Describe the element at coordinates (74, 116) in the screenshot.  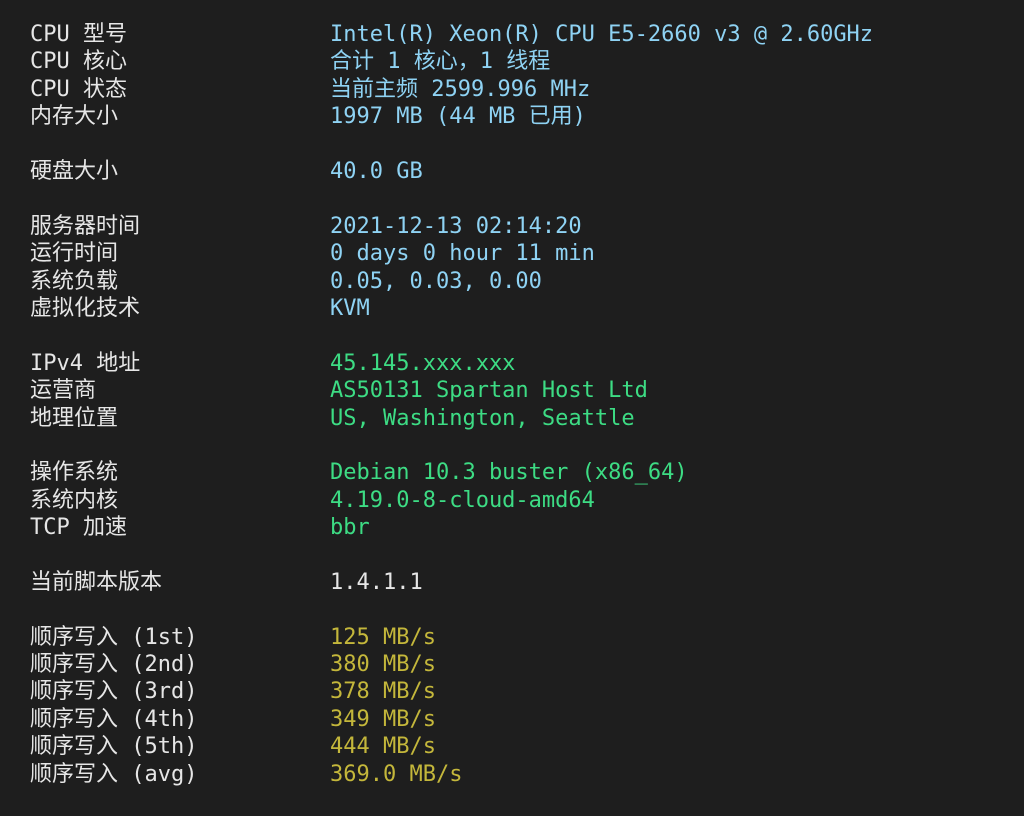
I see `info-label: 内存大小` at that location.